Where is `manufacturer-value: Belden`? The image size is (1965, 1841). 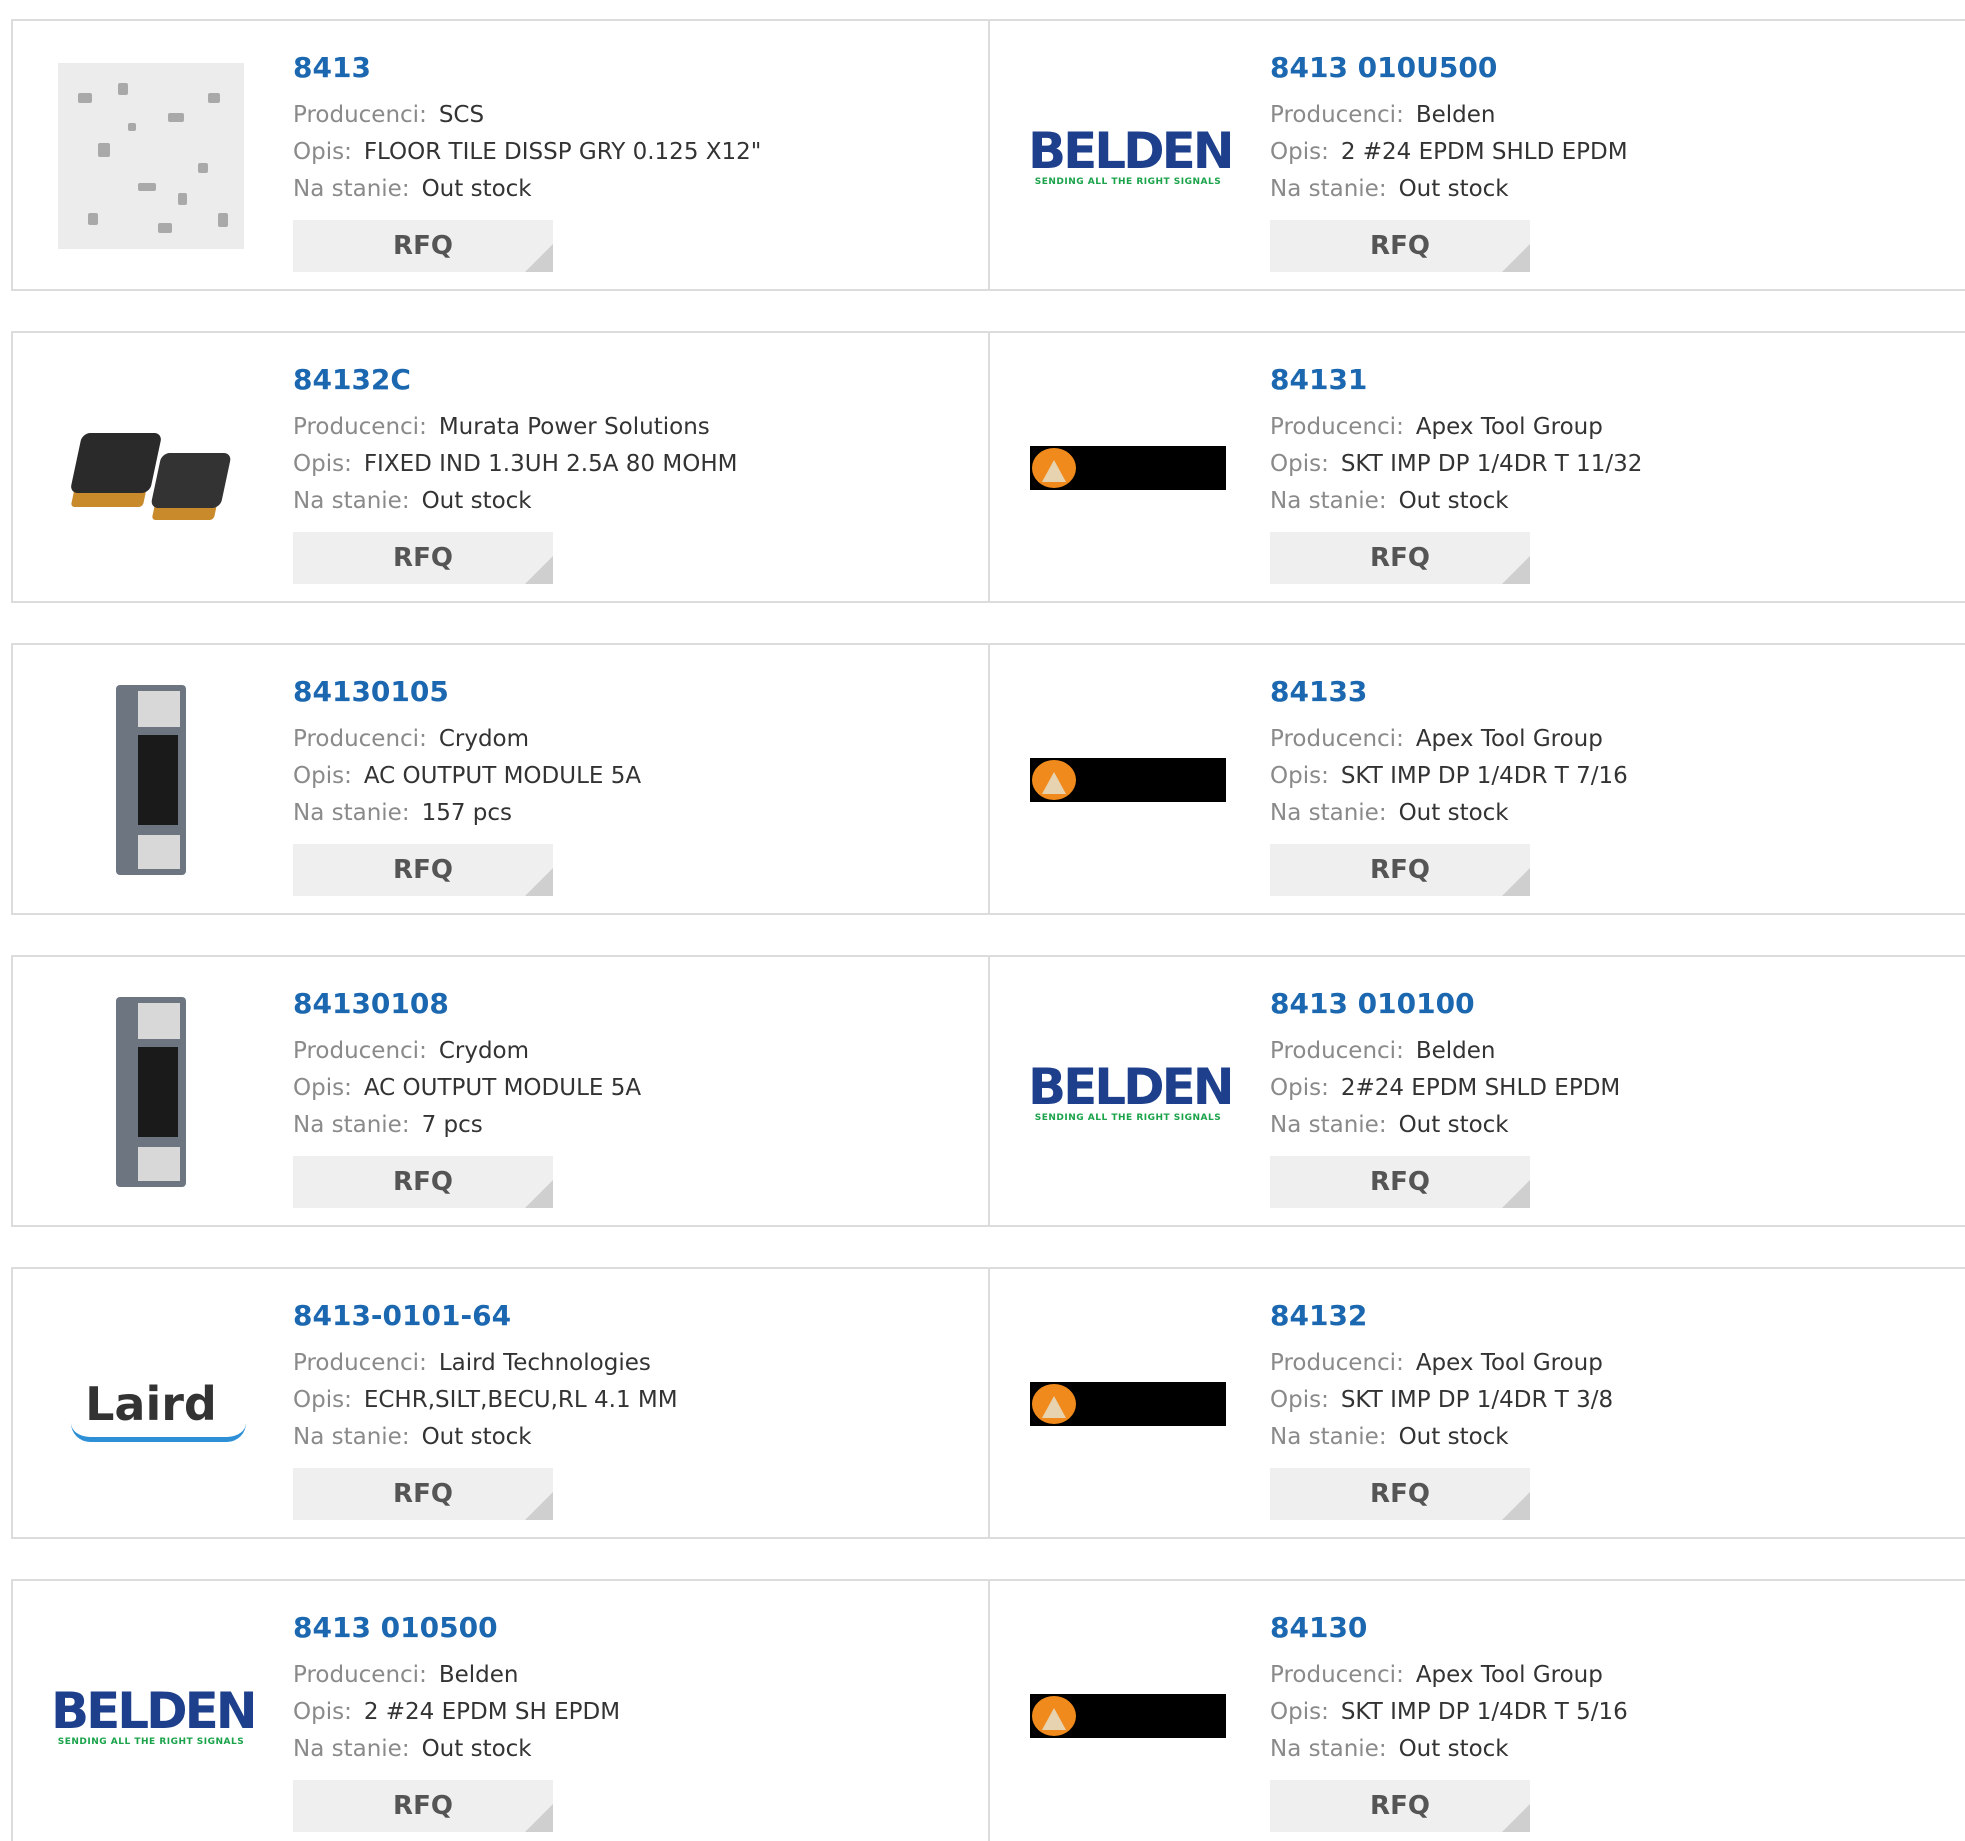
manufacturer-value: Belden is located at coordinates (1455, 115).